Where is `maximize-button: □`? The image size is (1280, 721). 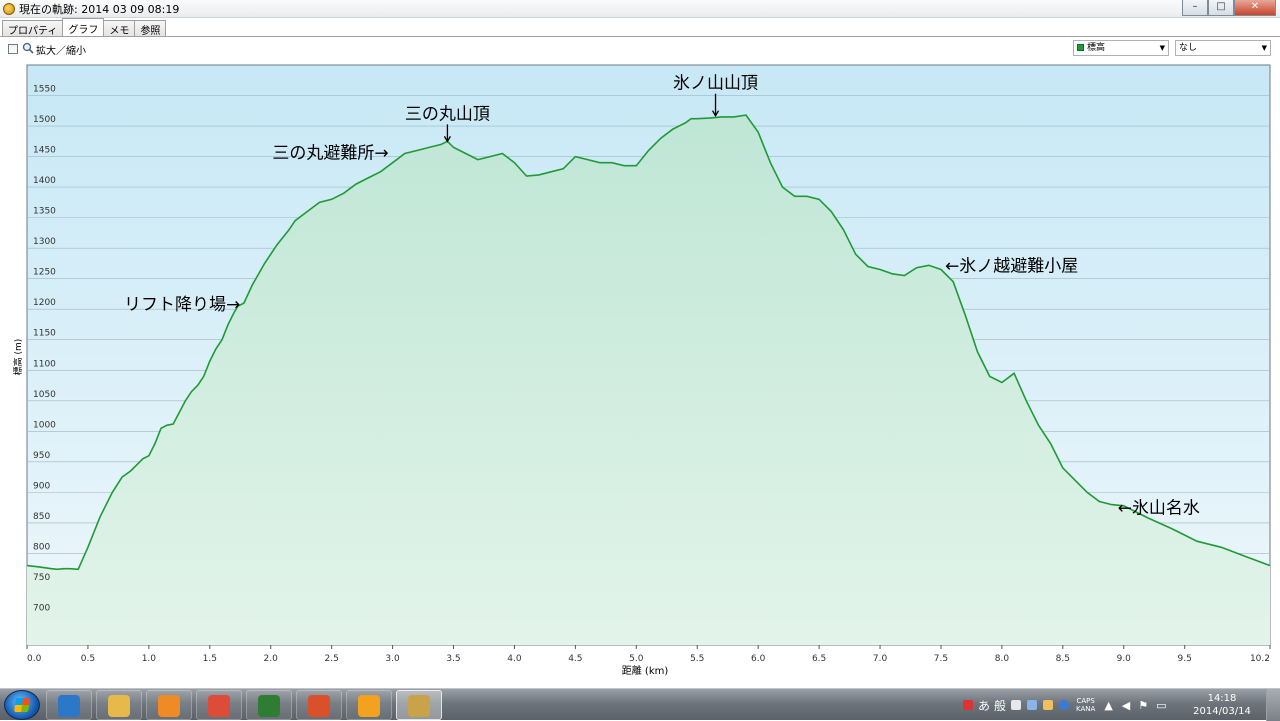 maximize-button: □ is located at coordinates (1221, 8).